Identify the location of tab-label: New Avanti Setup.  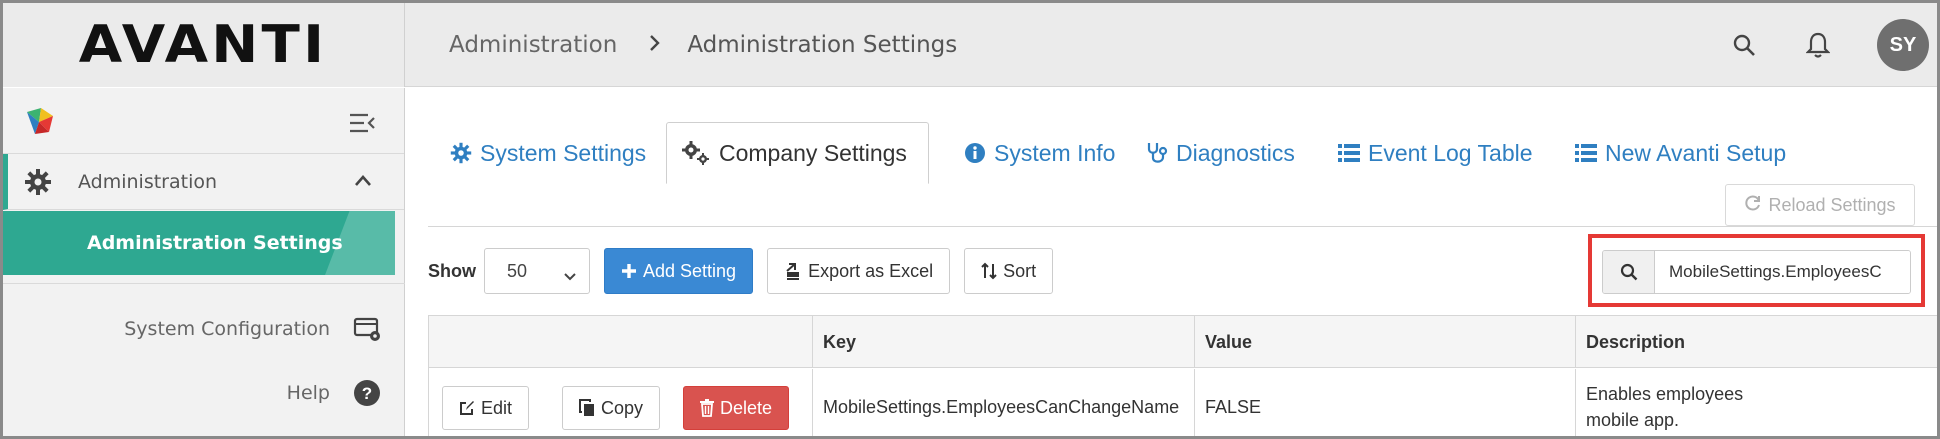
(1696, 152).